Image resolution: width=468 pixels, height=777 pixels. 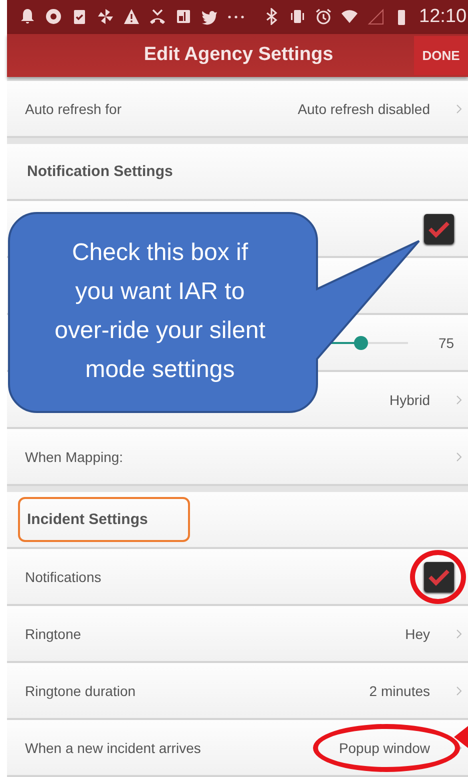 I want to click on row-label: Ringtone, so click(x=53, y=634).